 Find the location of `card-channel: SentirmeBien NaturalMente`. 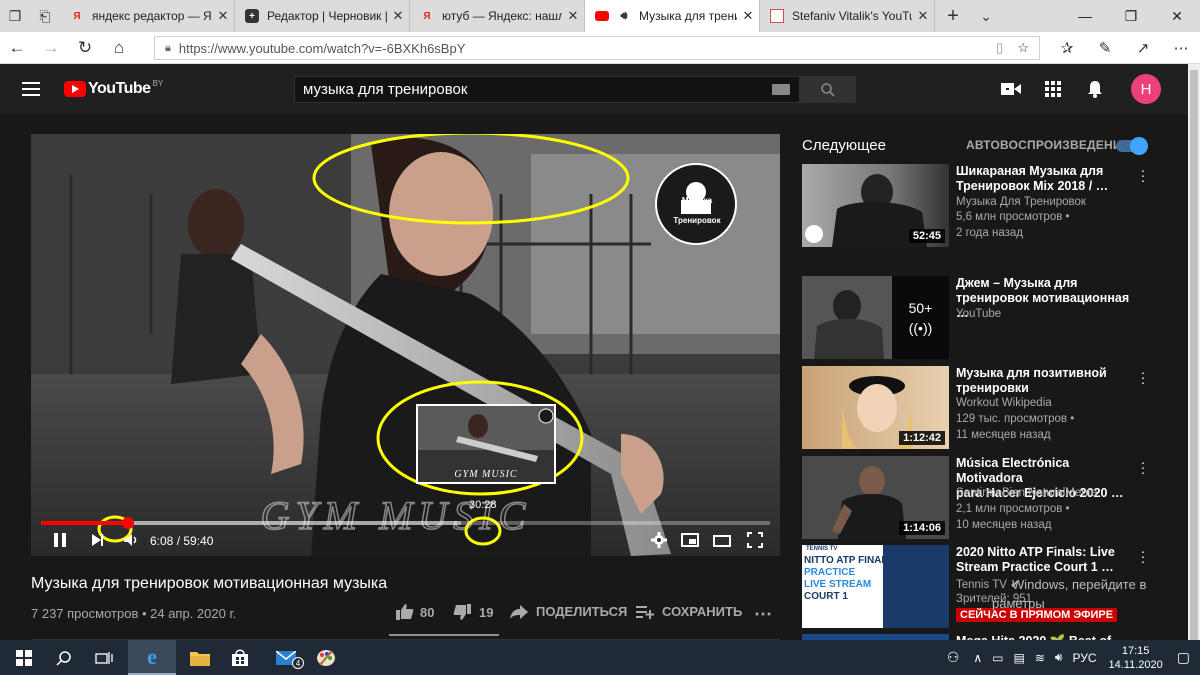

card-channel: SentirmeBien NaturalMente is located at coordinates (1026, 493).